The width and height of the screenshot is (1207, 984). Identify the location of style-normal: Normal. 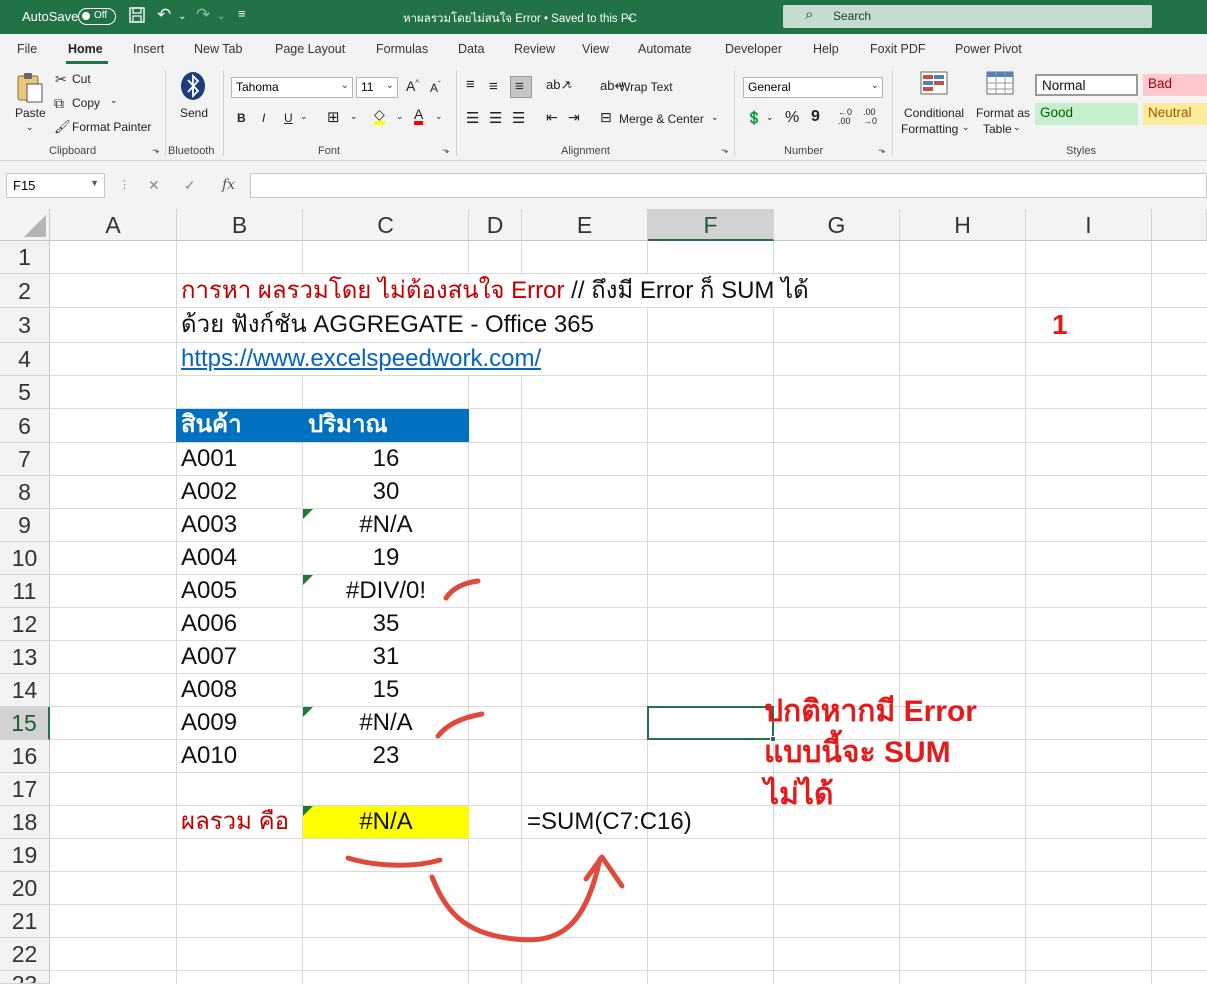
(1086, 85).